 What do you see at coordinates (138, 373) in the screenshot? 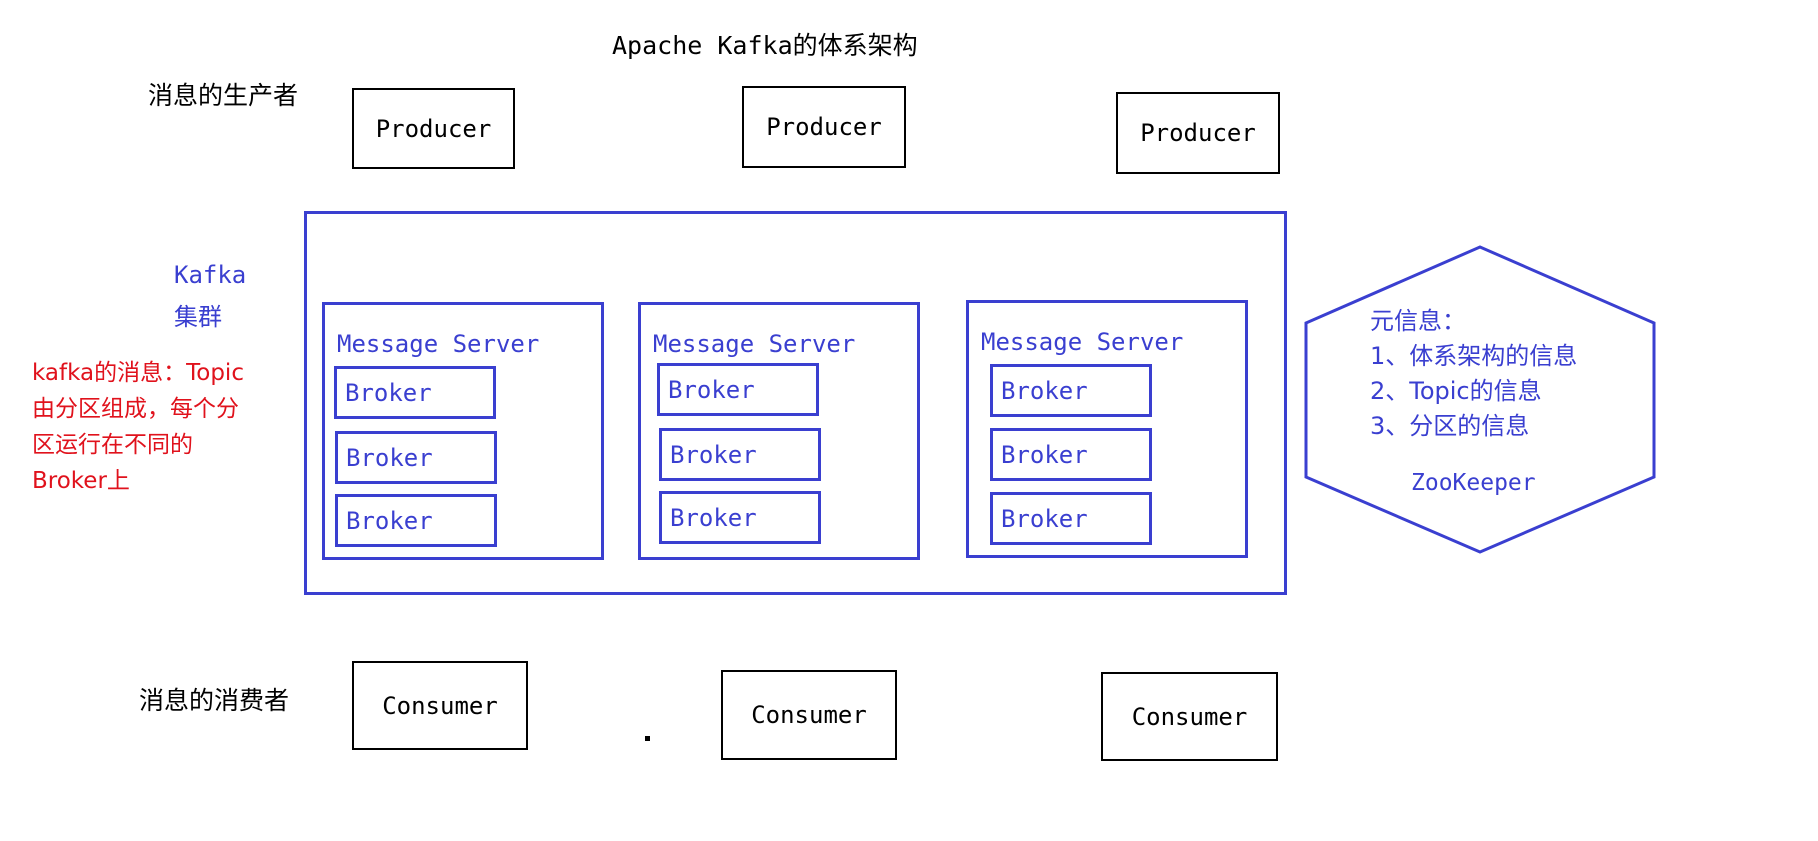
I see `topic-note-line: kafka的消息：Topic` at bounding box center [138, 373].